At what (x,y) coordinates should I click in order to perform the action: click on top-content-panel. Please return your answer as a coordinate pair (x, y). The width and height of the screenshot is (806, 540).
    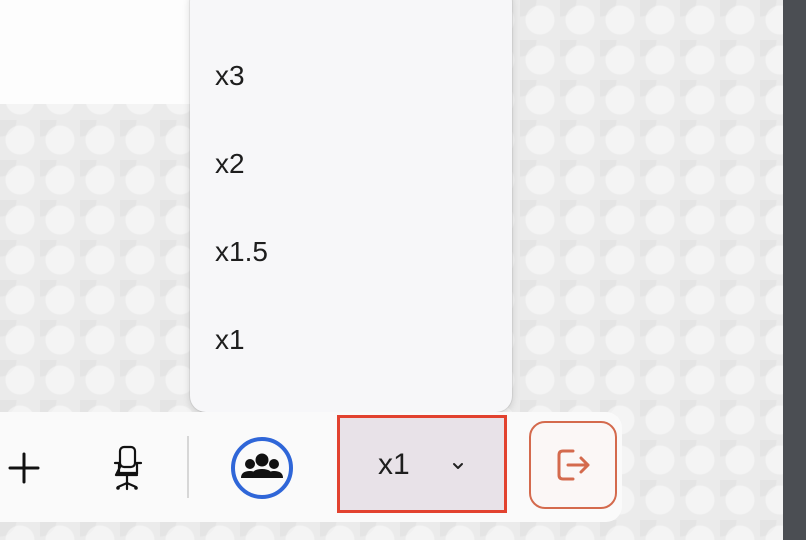
    Looking at the image, I should click on (100, 52).